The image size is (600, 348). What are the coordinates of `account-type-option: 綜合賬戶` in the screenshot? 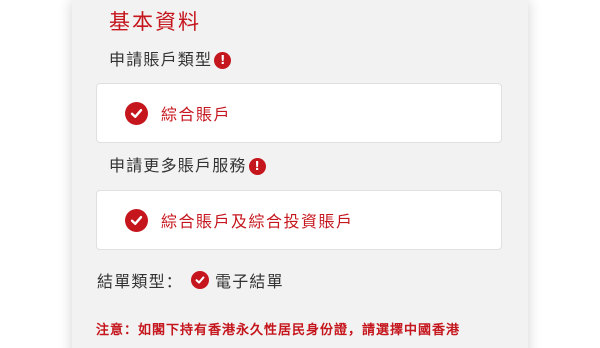 It's located at (299, 113).